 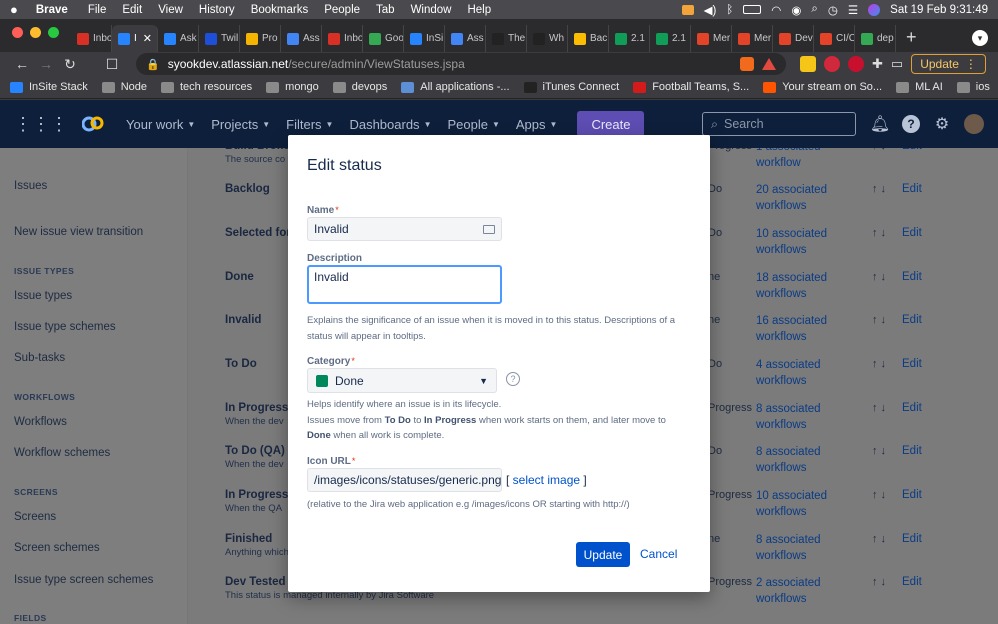 What do you see at coordinates (424, 38) in the screenshot?
I see `browser-tab: InSi` at bounding box center [424, 38].